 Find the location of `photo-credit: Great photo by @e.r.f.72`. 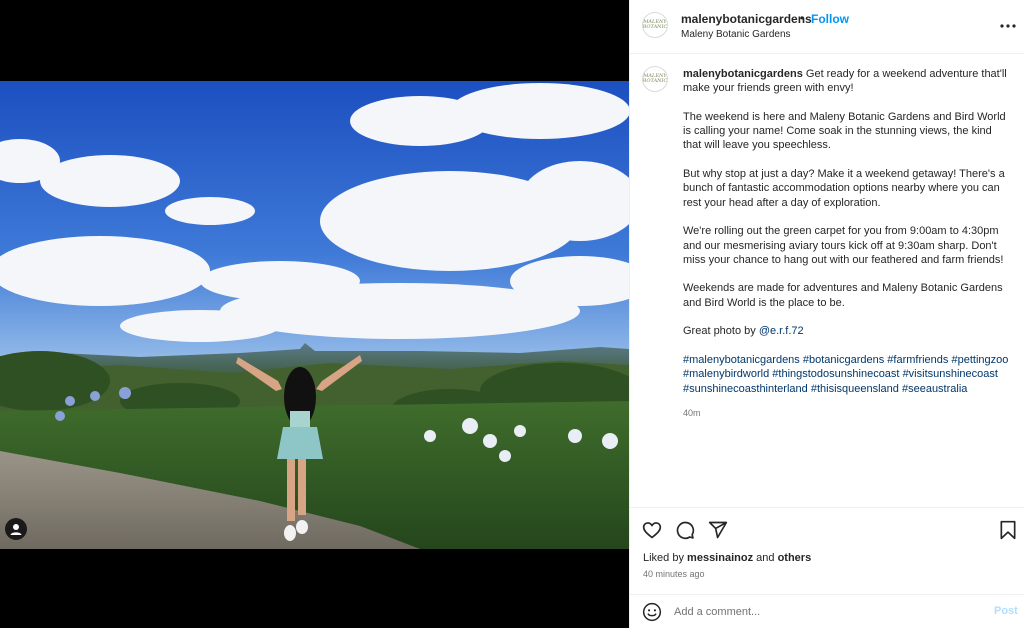

photo-credit: Great photo by @e.r.f.72 is located at coordinates (848, 331).